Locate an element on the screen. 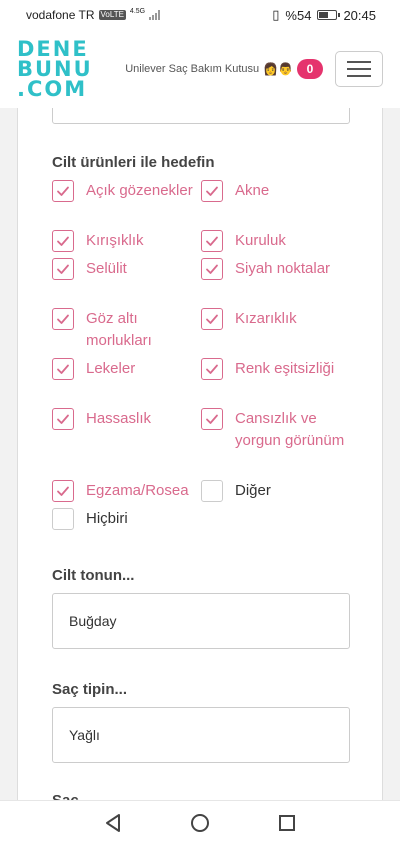 This screenshot has width=400, height=844. skin-goal-label: Siyah noktalar is located at coordinates (283, 268).